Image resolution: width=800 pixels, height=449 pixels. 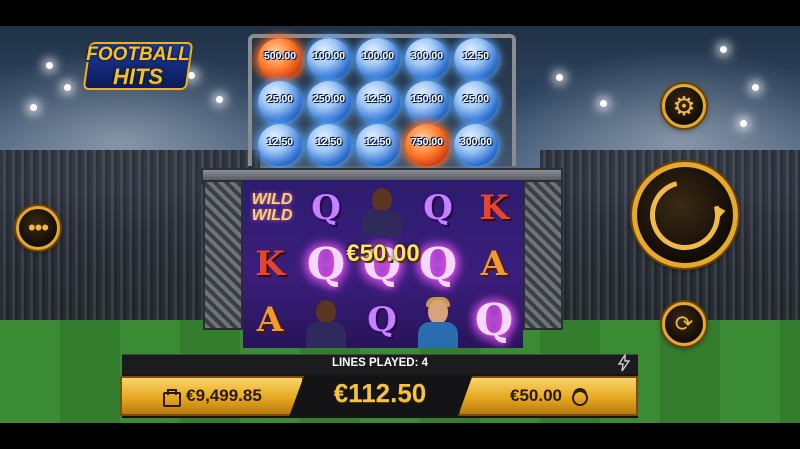 What do you see at coordinates (280, 56) in the screenshot?
I see `ball-prize-value: 500.00` at bounding box center [280, 56].